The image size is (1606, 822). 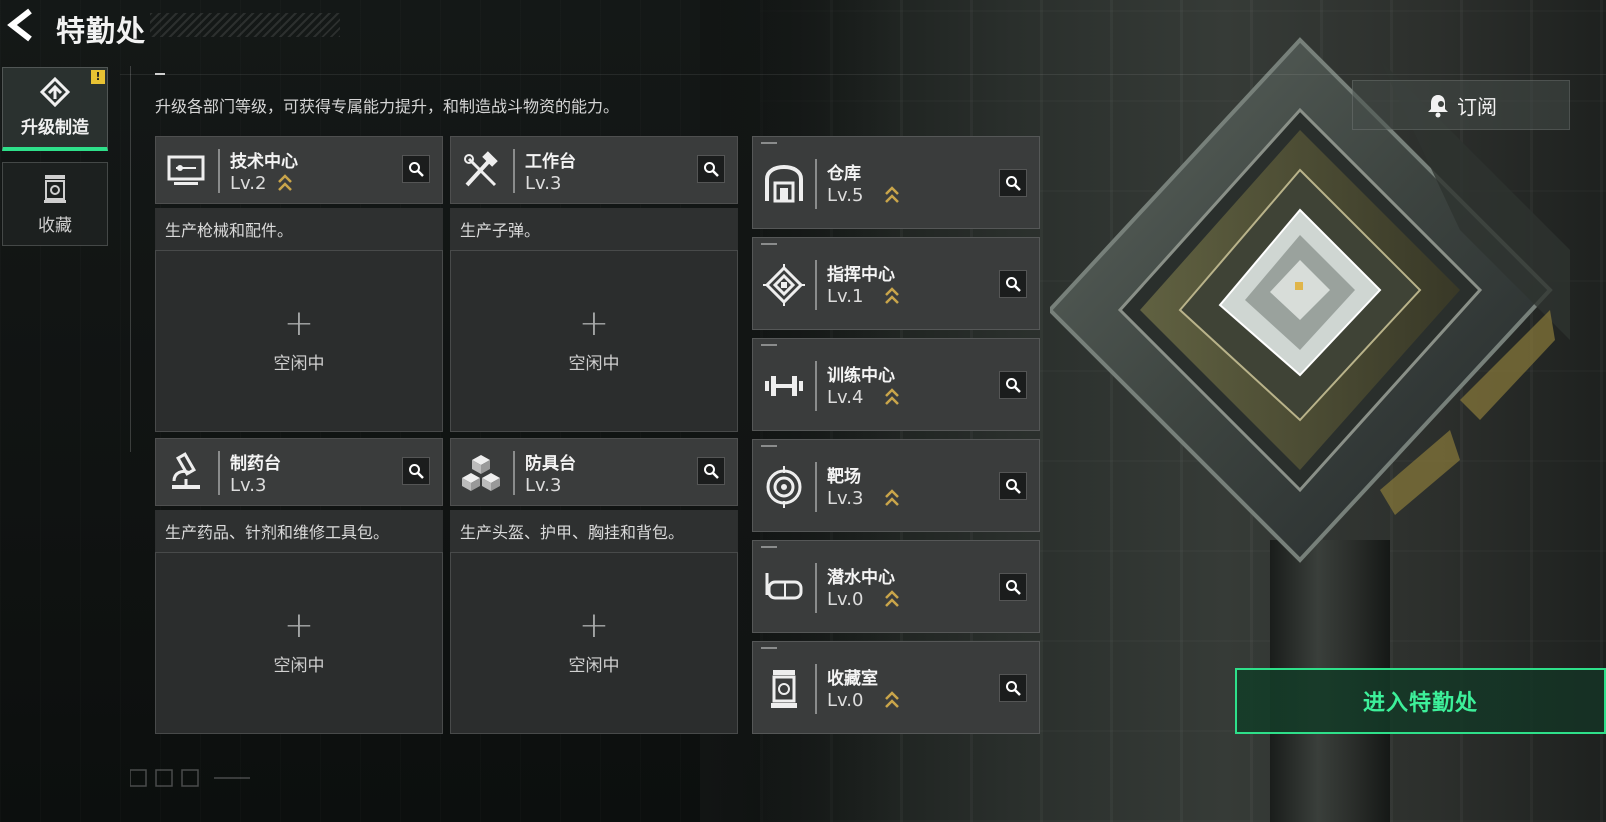 I want to click on tab-collection: 收藏, so click(x=55, y=204).